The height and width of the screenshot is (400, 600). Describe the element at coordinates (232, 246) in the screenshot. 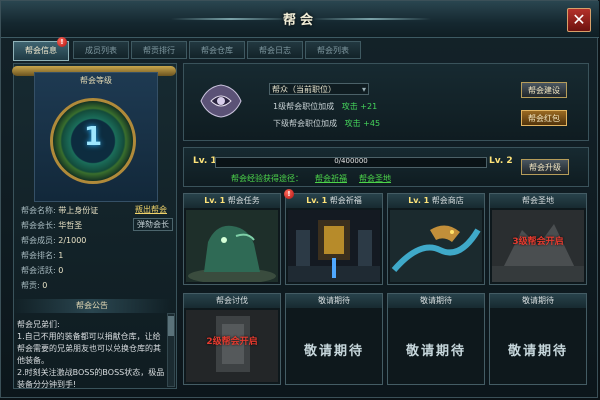

I see `statue-image-icon` at that location.